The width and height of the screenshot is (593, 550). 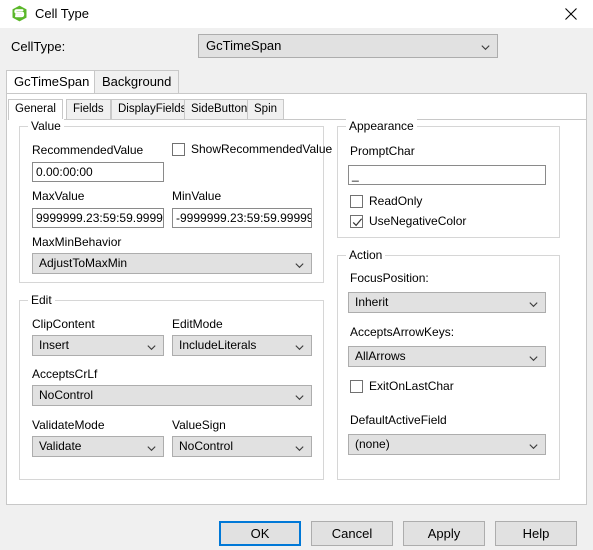 What do you see at coordinates (52, 82) in the screenshot?
I see `tab-gctimespan: GcTimeSpan` at bounding box center [52, 82].